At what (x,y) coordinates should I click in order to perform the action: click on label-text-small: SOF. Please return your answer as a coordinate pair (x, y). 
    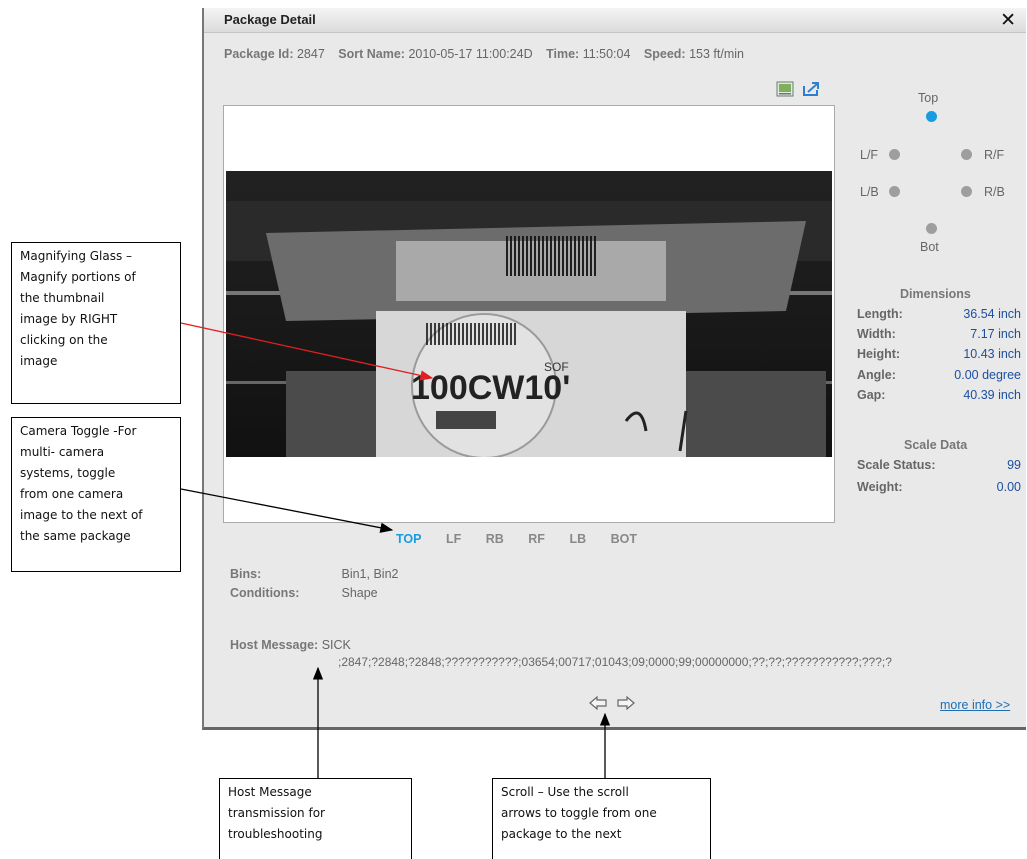
    Looking at the image, I should click on (556, 367).